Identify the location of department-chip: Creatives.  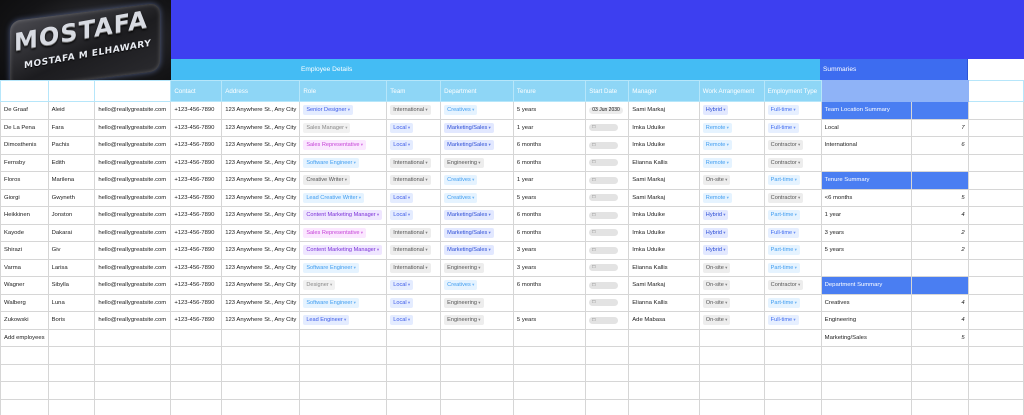
(461, 110).